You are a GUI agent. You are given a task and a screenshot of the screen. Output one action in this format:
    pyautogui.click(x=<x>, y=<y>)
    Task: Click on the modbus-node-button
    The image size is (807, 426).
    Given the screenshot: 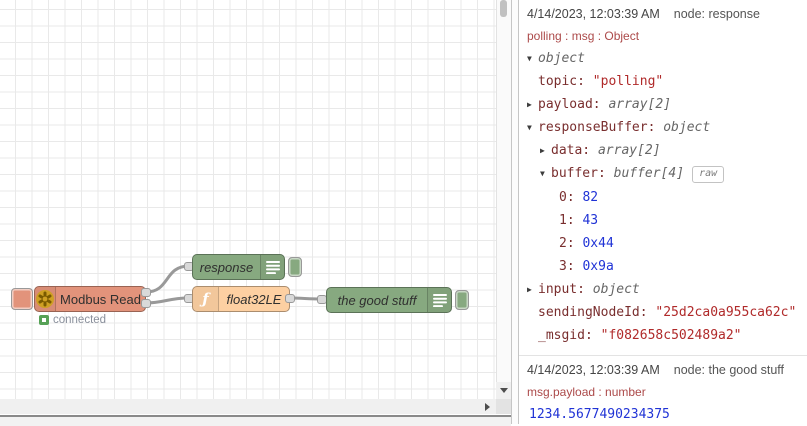 What is the action you would take?
    pyautogui.click(x=22, y=299)
    